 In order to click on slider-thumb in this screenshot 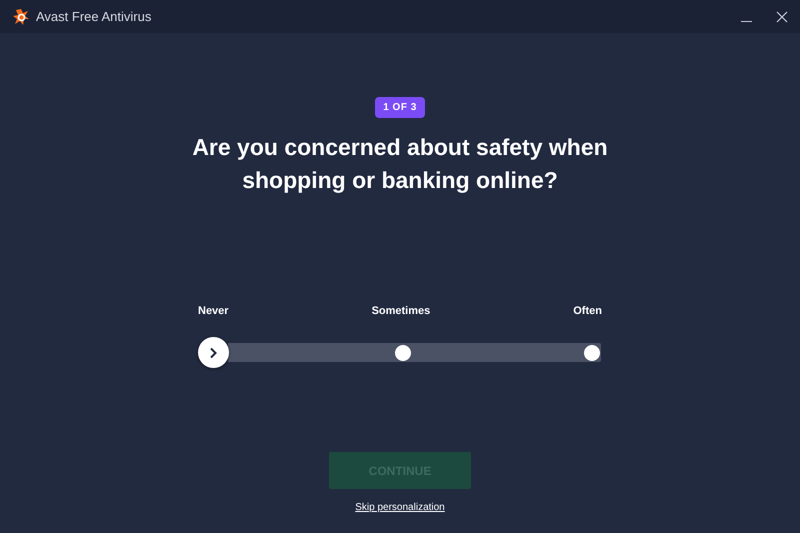, I will do `click(213, 352)`.